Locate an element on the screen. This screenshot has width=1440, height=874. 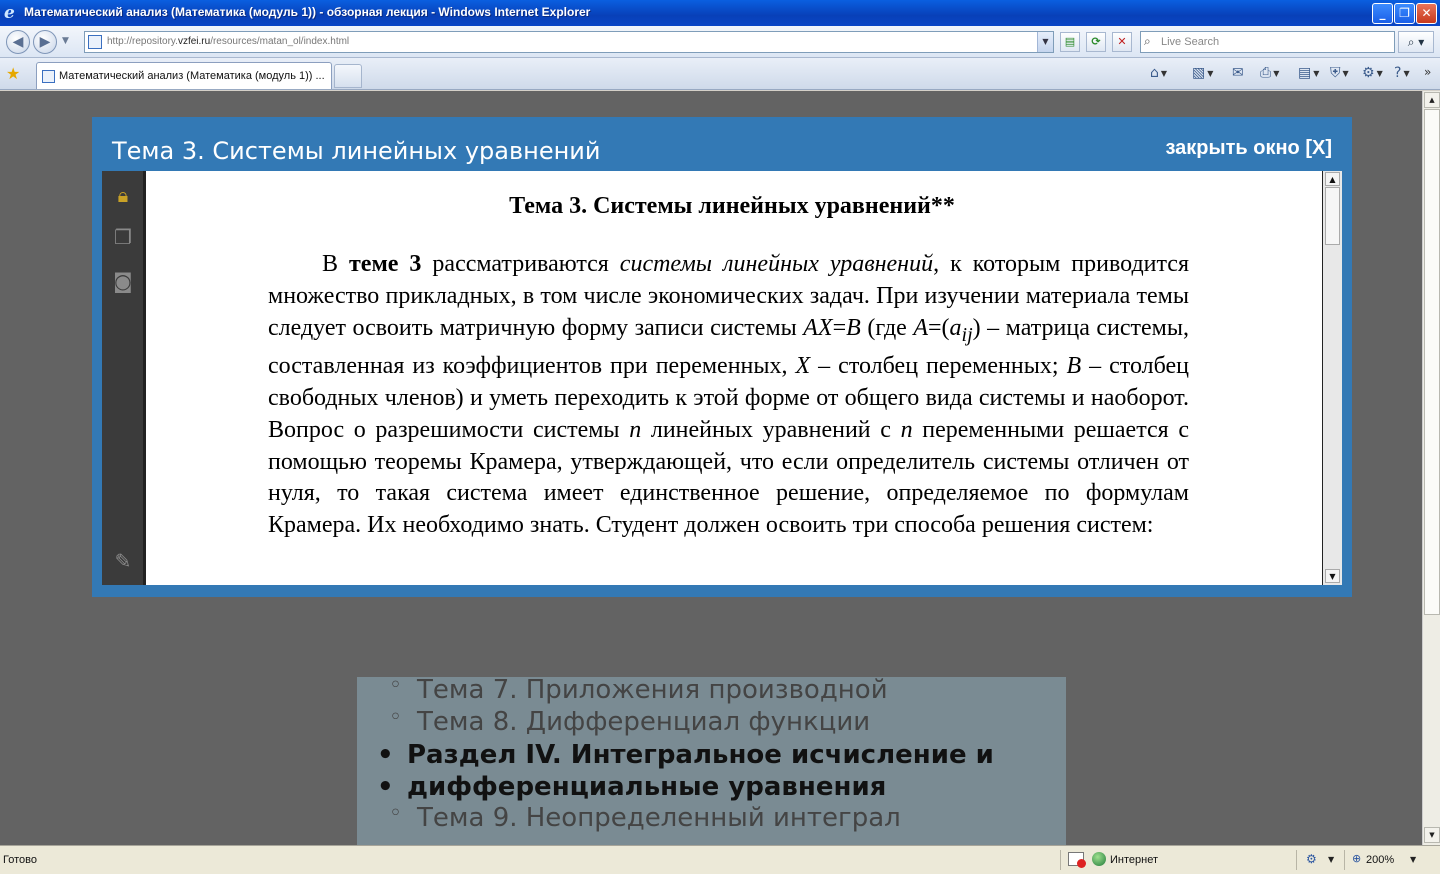
tools-gear-icon: ⚙ ▼ is located at coordinates (1372, 73).